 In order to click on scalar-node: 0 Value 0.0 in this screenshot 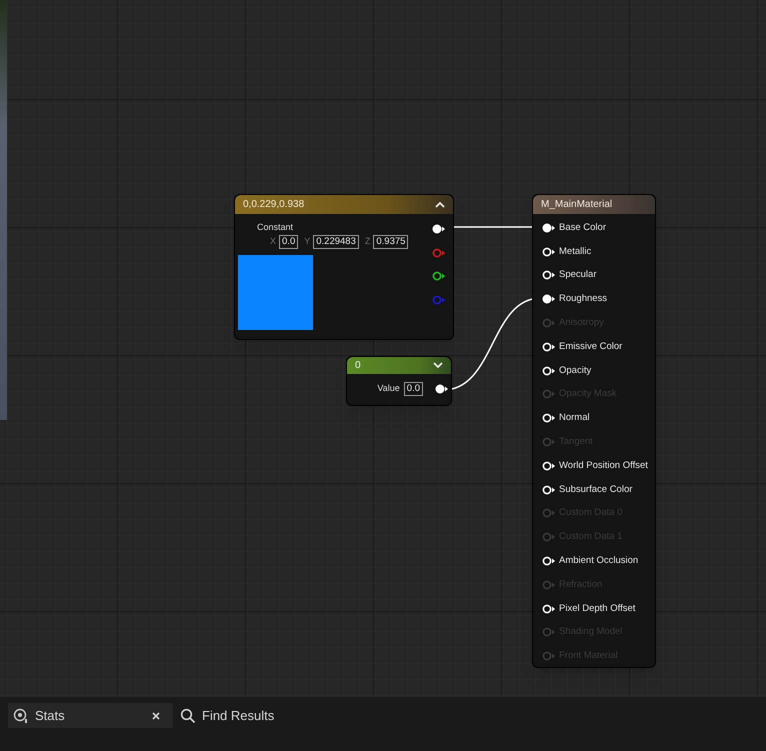, I will do `click(399, 381)`.